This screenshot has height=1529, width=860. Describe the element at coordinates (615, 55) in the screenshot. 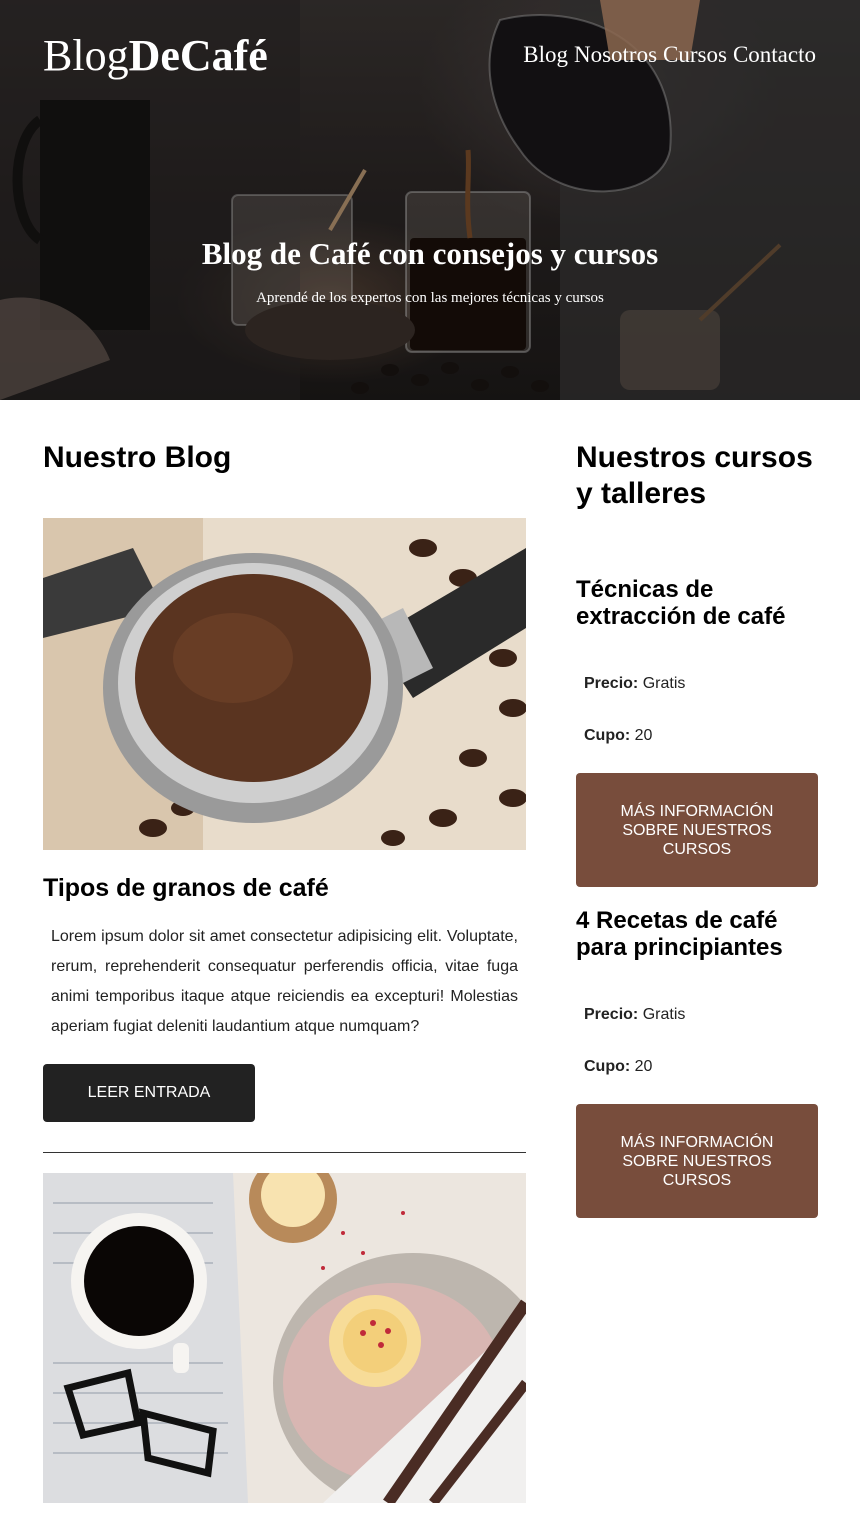

I see `nav-link-nosotros: Nosotros` at that location.